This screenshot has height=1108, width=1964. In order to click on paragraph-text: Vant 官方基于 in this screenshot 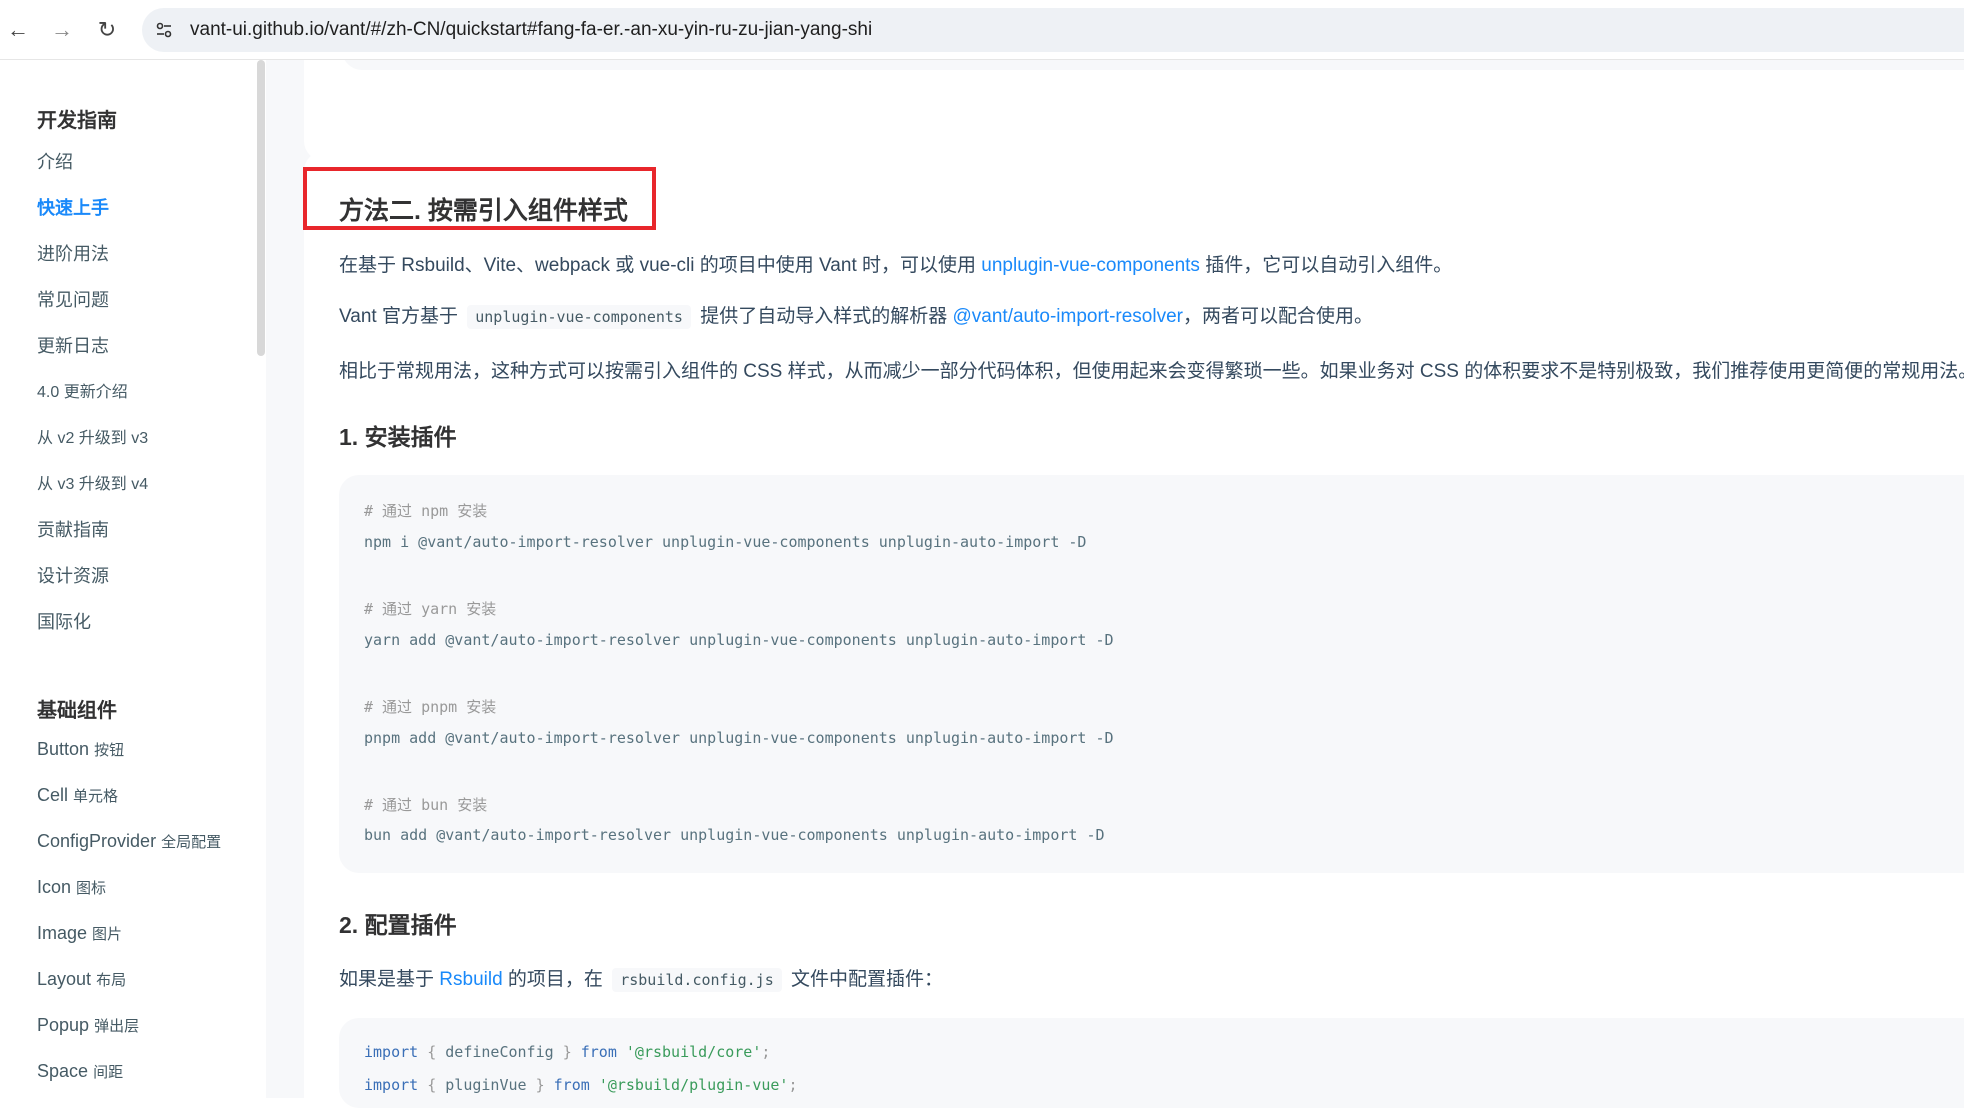, I will do `click(401, 316)`.